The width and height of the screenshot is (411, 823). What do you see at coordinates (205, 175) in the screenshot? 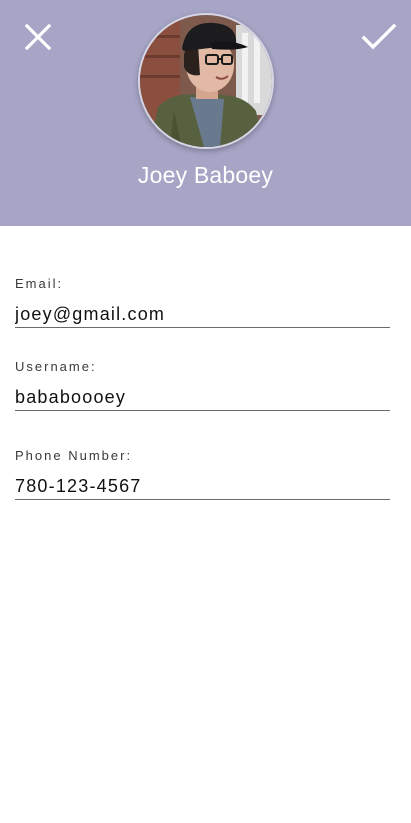
I see `profile-name: Joey Baboey` at bounding box center [205, 175].